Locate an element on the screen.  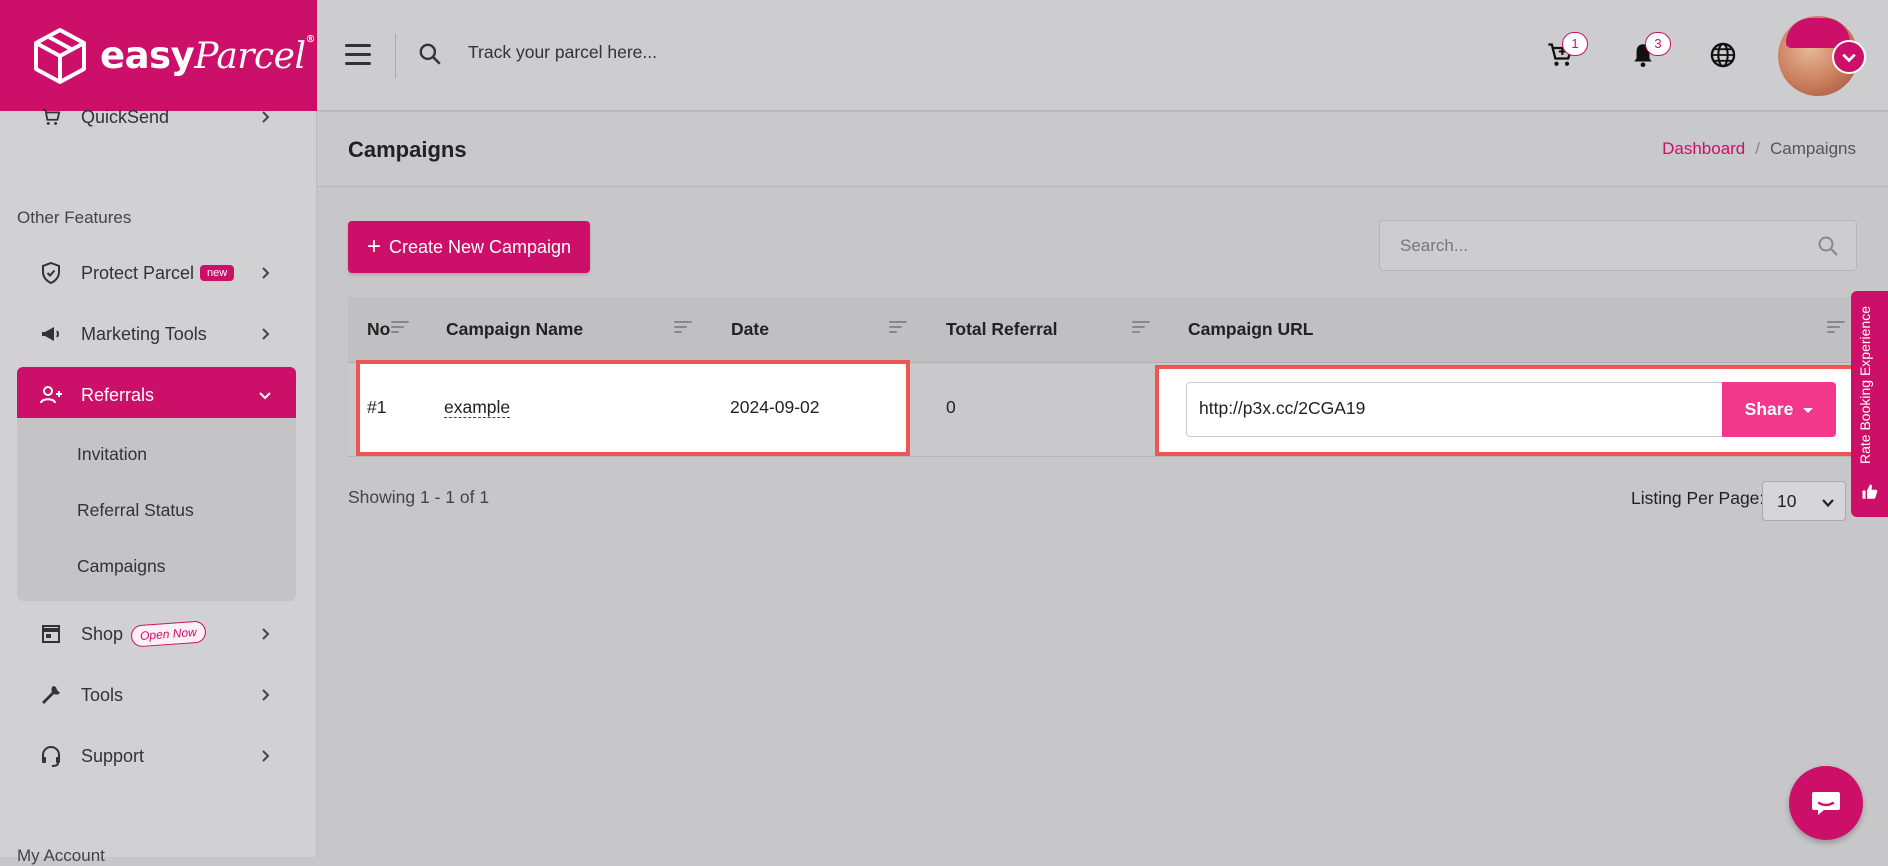
store-icon is located at coordinates (51, 634).